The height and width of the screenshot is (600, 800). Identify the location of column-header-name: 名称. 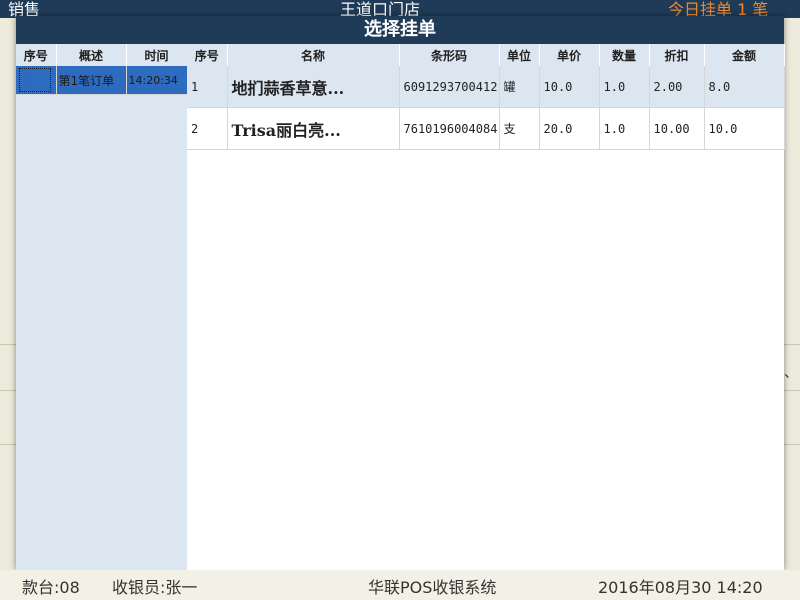
(313, 55).